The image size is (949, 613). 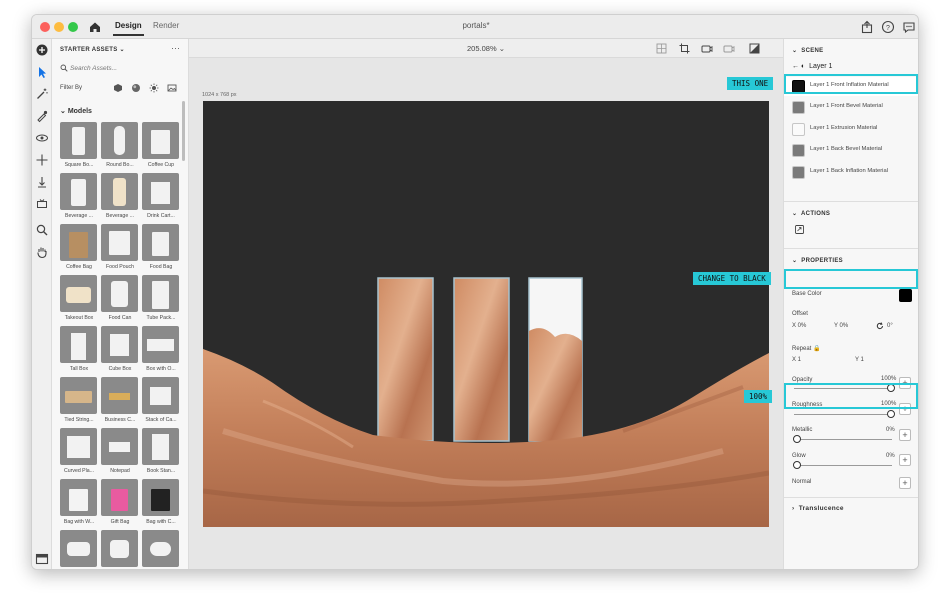 I want to click on feedback-icon, so click(x=909, y=27).